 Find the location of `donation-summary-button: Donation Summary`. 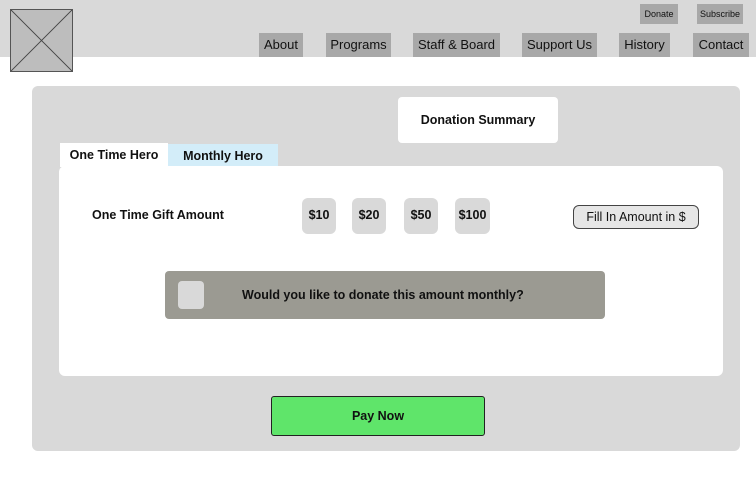

donation-summary-button: Donation Summary is located at coordinates (478, 120).